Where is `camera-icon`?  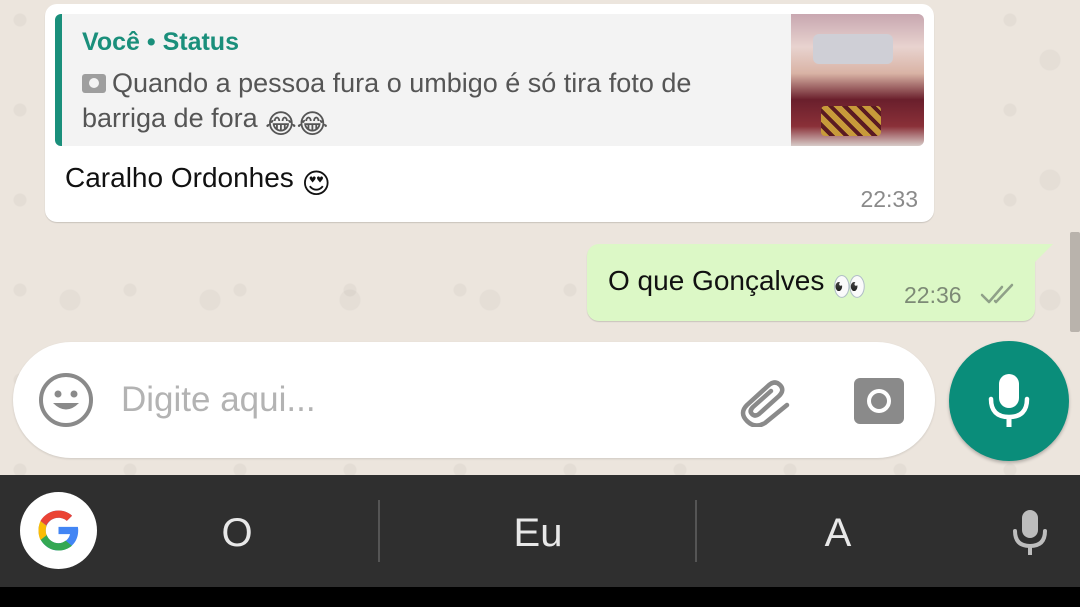 camera-icon is located at coordinates (879, 401).